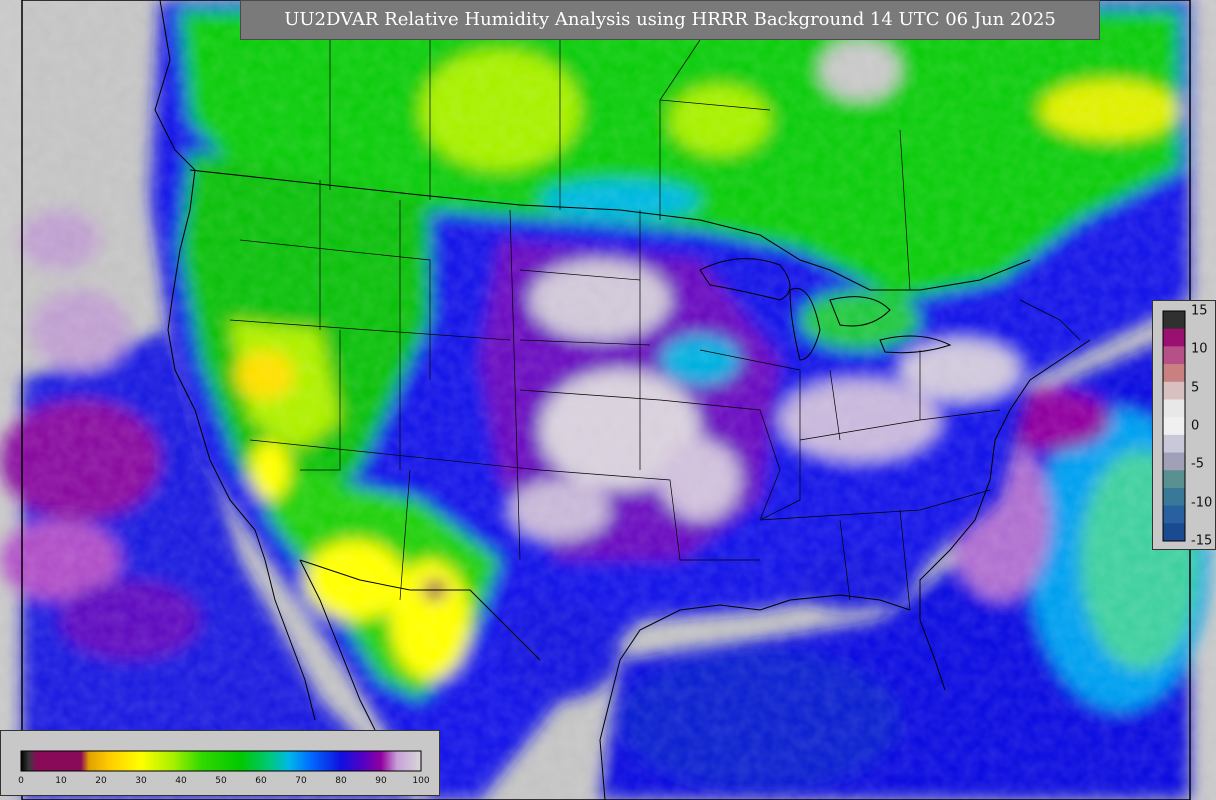 The image size is (1216, 800). I want to click on difference-colorbar: 15 10 5 0 -5 -10 -15, so click(1184, 425).